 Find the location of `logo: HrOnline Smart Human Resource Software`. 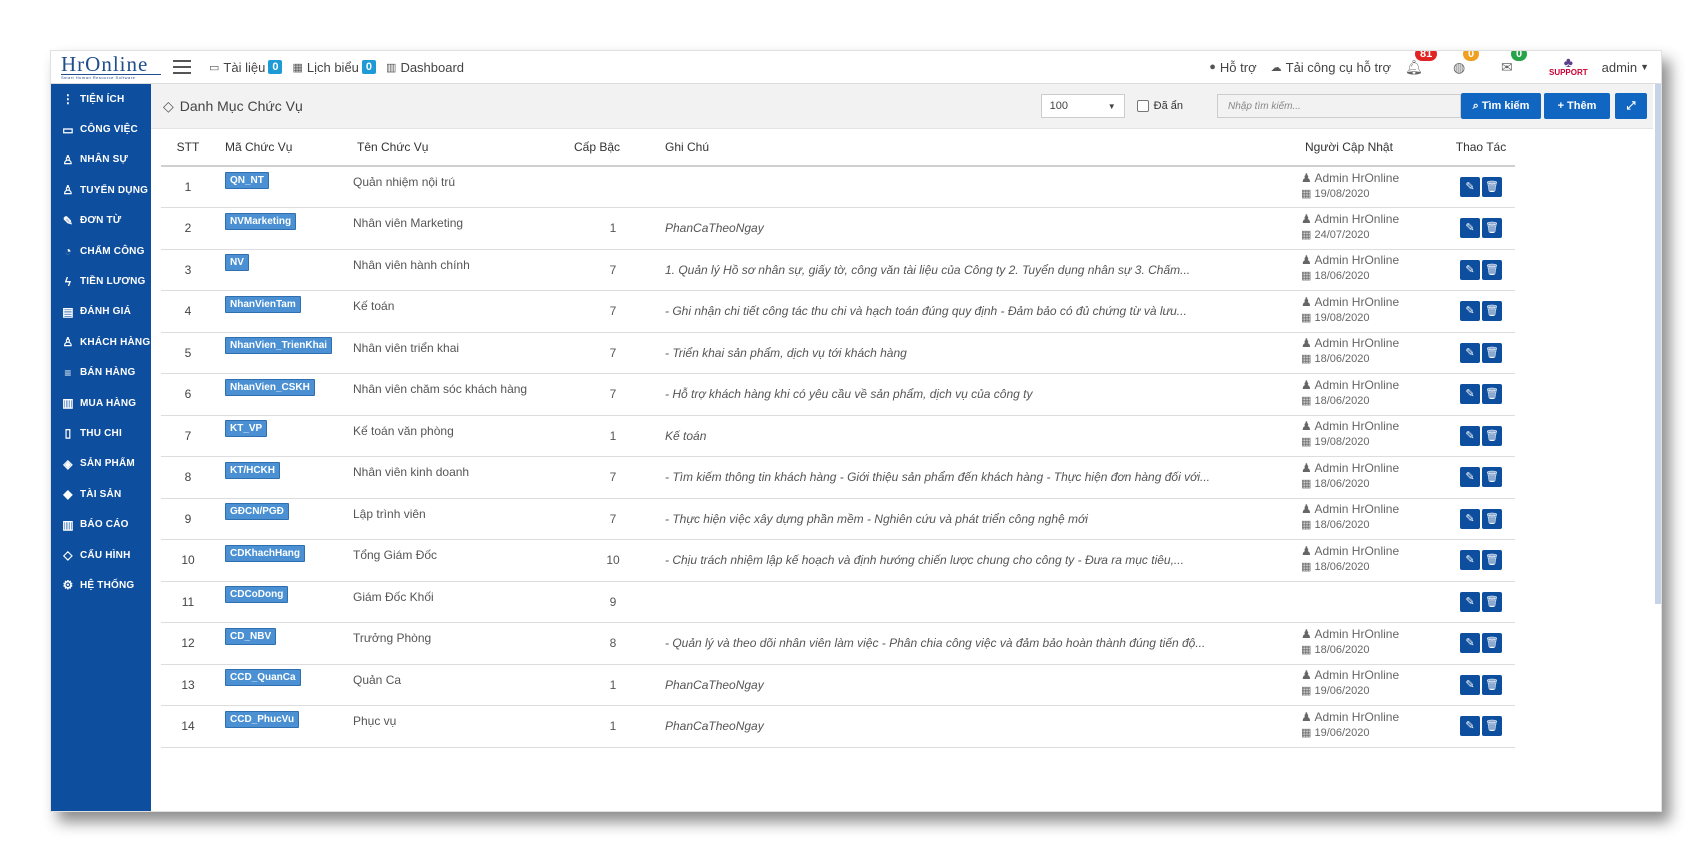

logo: HrOnline Smart Human Resource Software is located at coordinates (106, 67).